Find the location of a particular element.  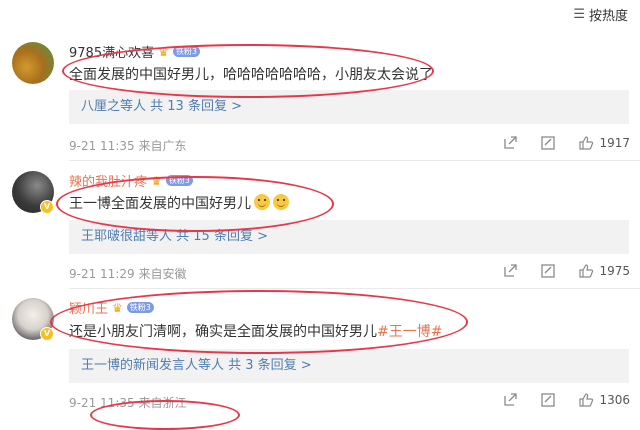

comment-time: 9-21 11:29 is located at coordinates (102, 274).